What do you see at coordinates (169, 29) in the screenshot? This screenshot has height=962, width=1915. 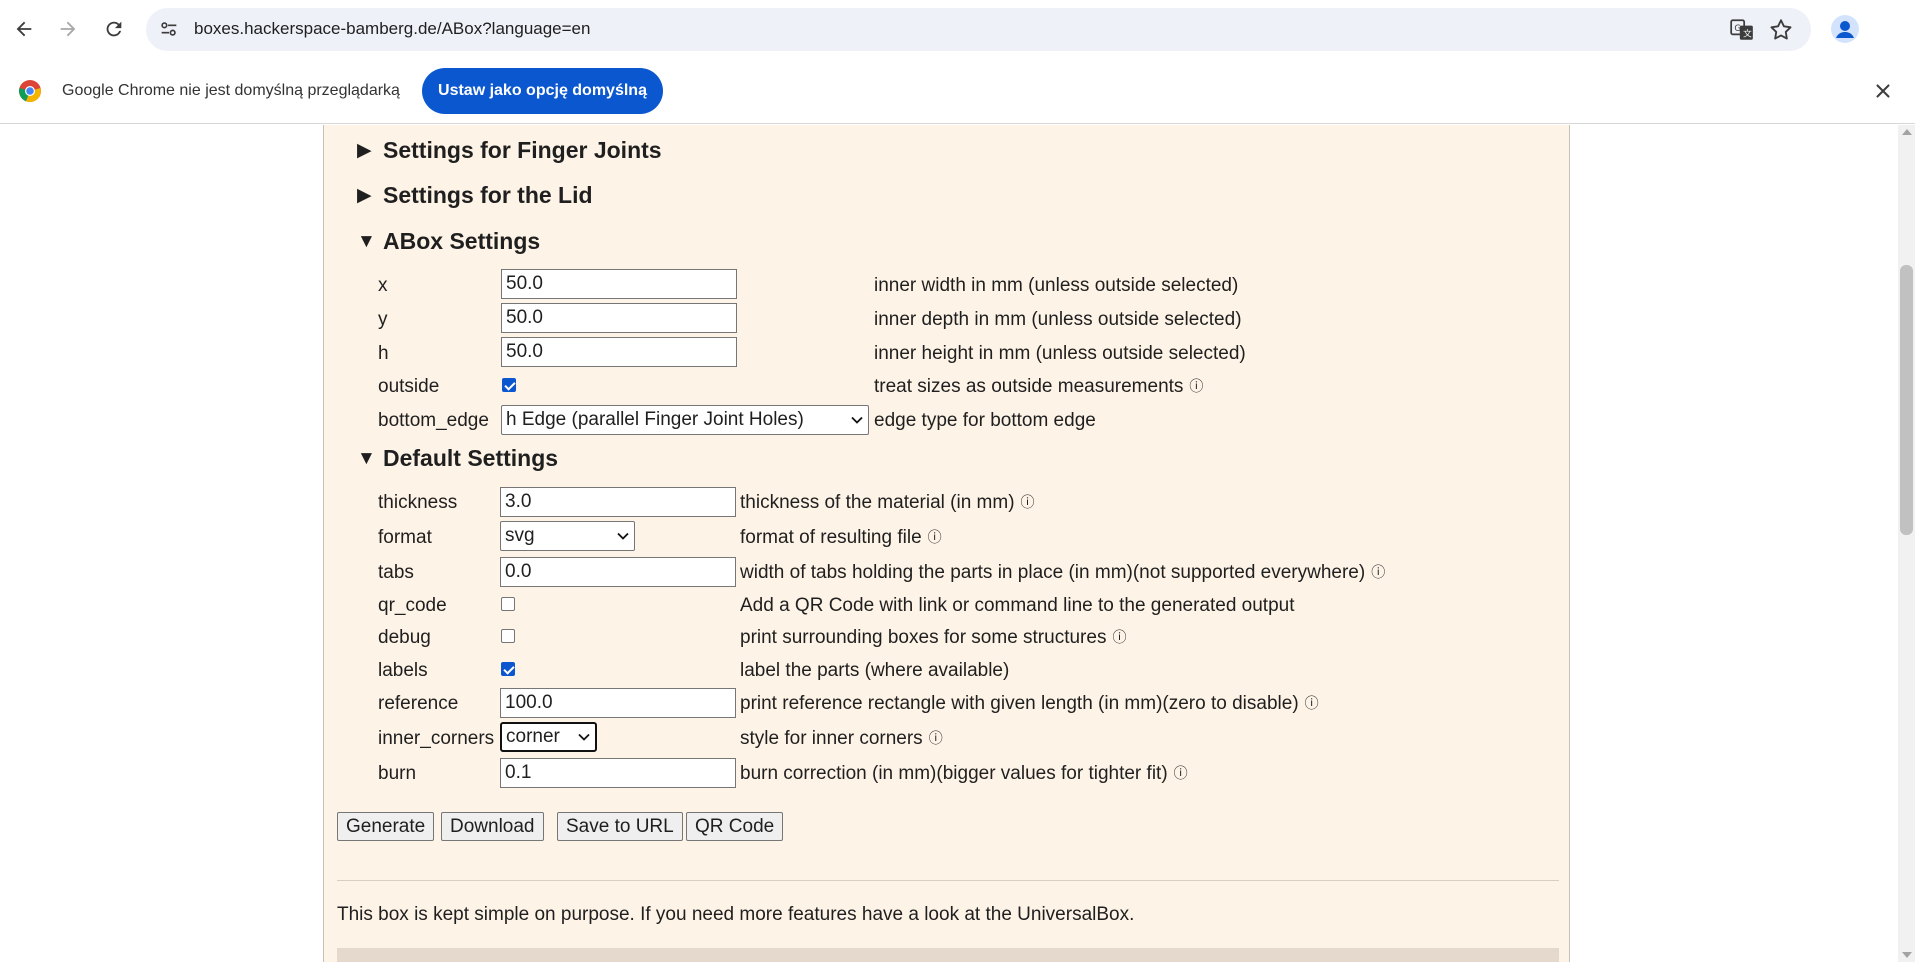 I see `site-settings-icon` at bounding box center [169, 29].